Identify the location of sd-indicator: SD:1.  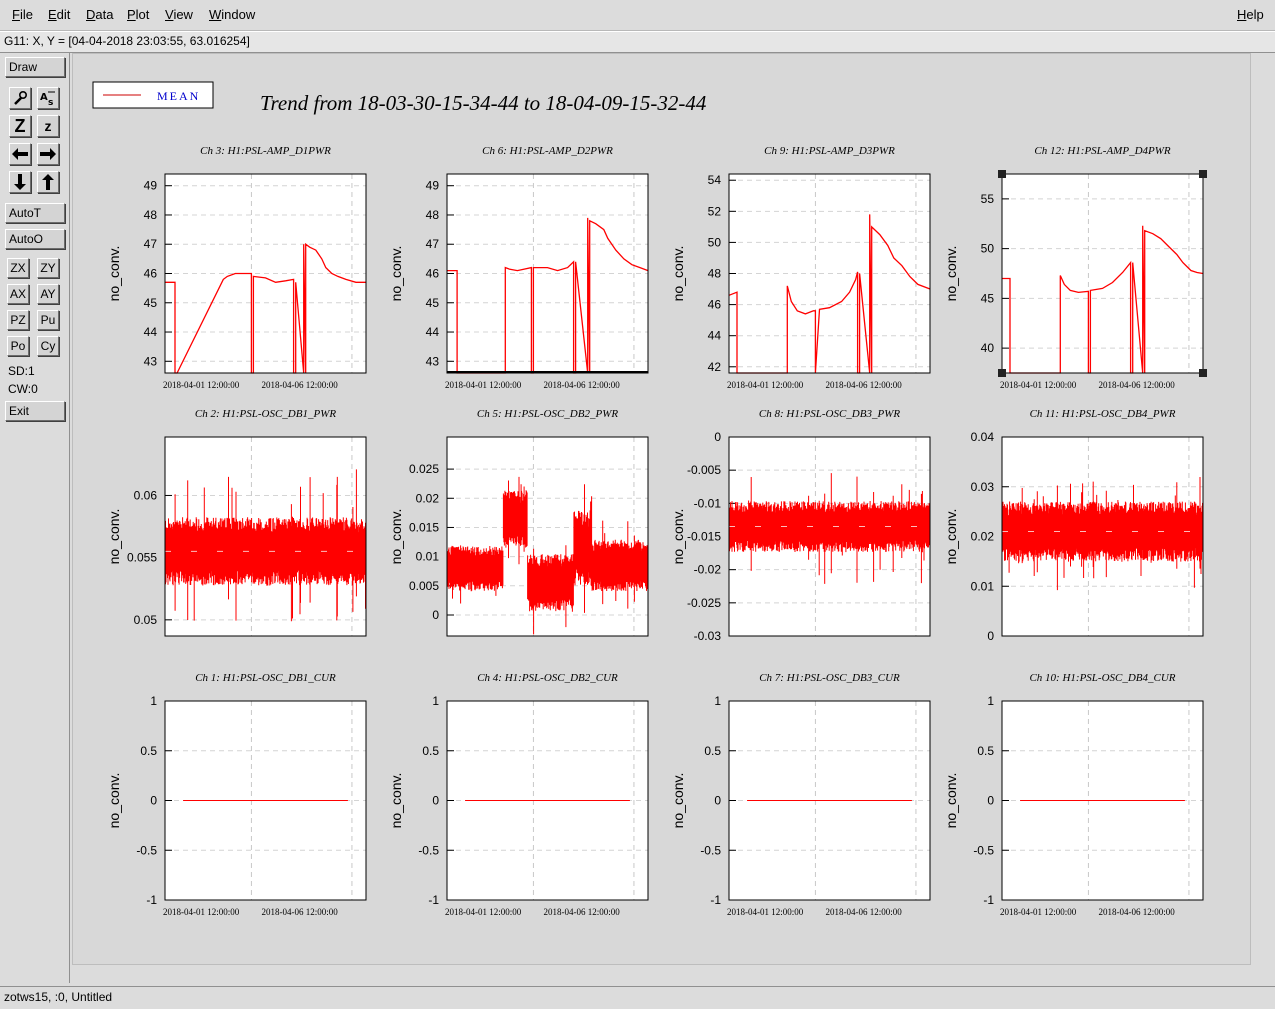
(21, 371).